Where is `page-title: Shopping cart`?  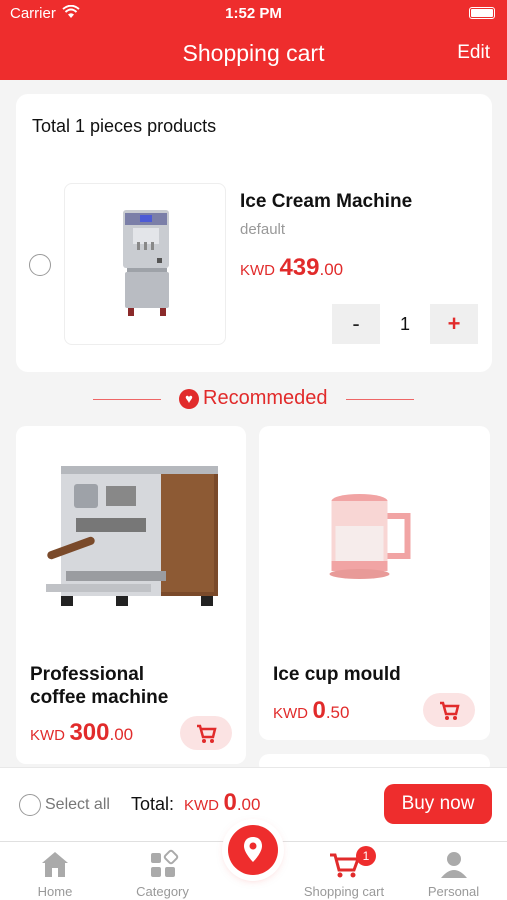
page-title: Shopping cart is located at coordinates (253, 53).